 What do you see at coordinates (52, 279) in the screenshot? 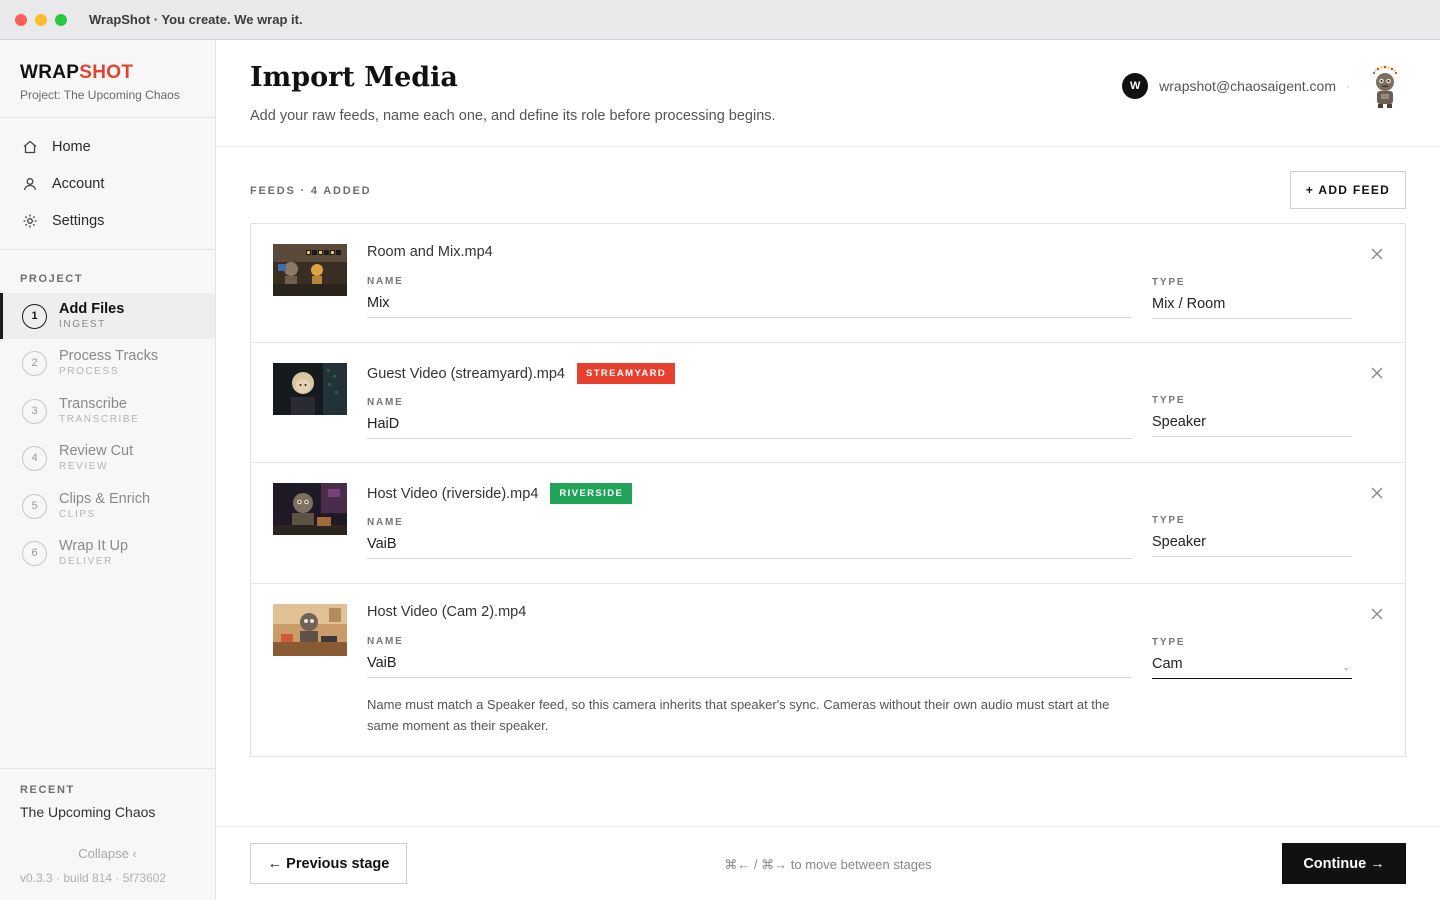
I see `project-section-label: PROJECT` at bounding box center [52, 279].